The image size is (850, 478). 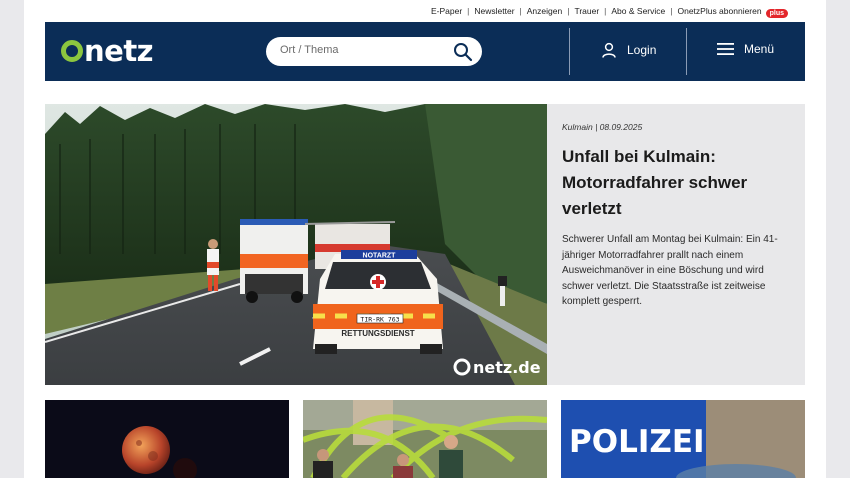 I want to click on user-icon, so click(x=609, y=50).